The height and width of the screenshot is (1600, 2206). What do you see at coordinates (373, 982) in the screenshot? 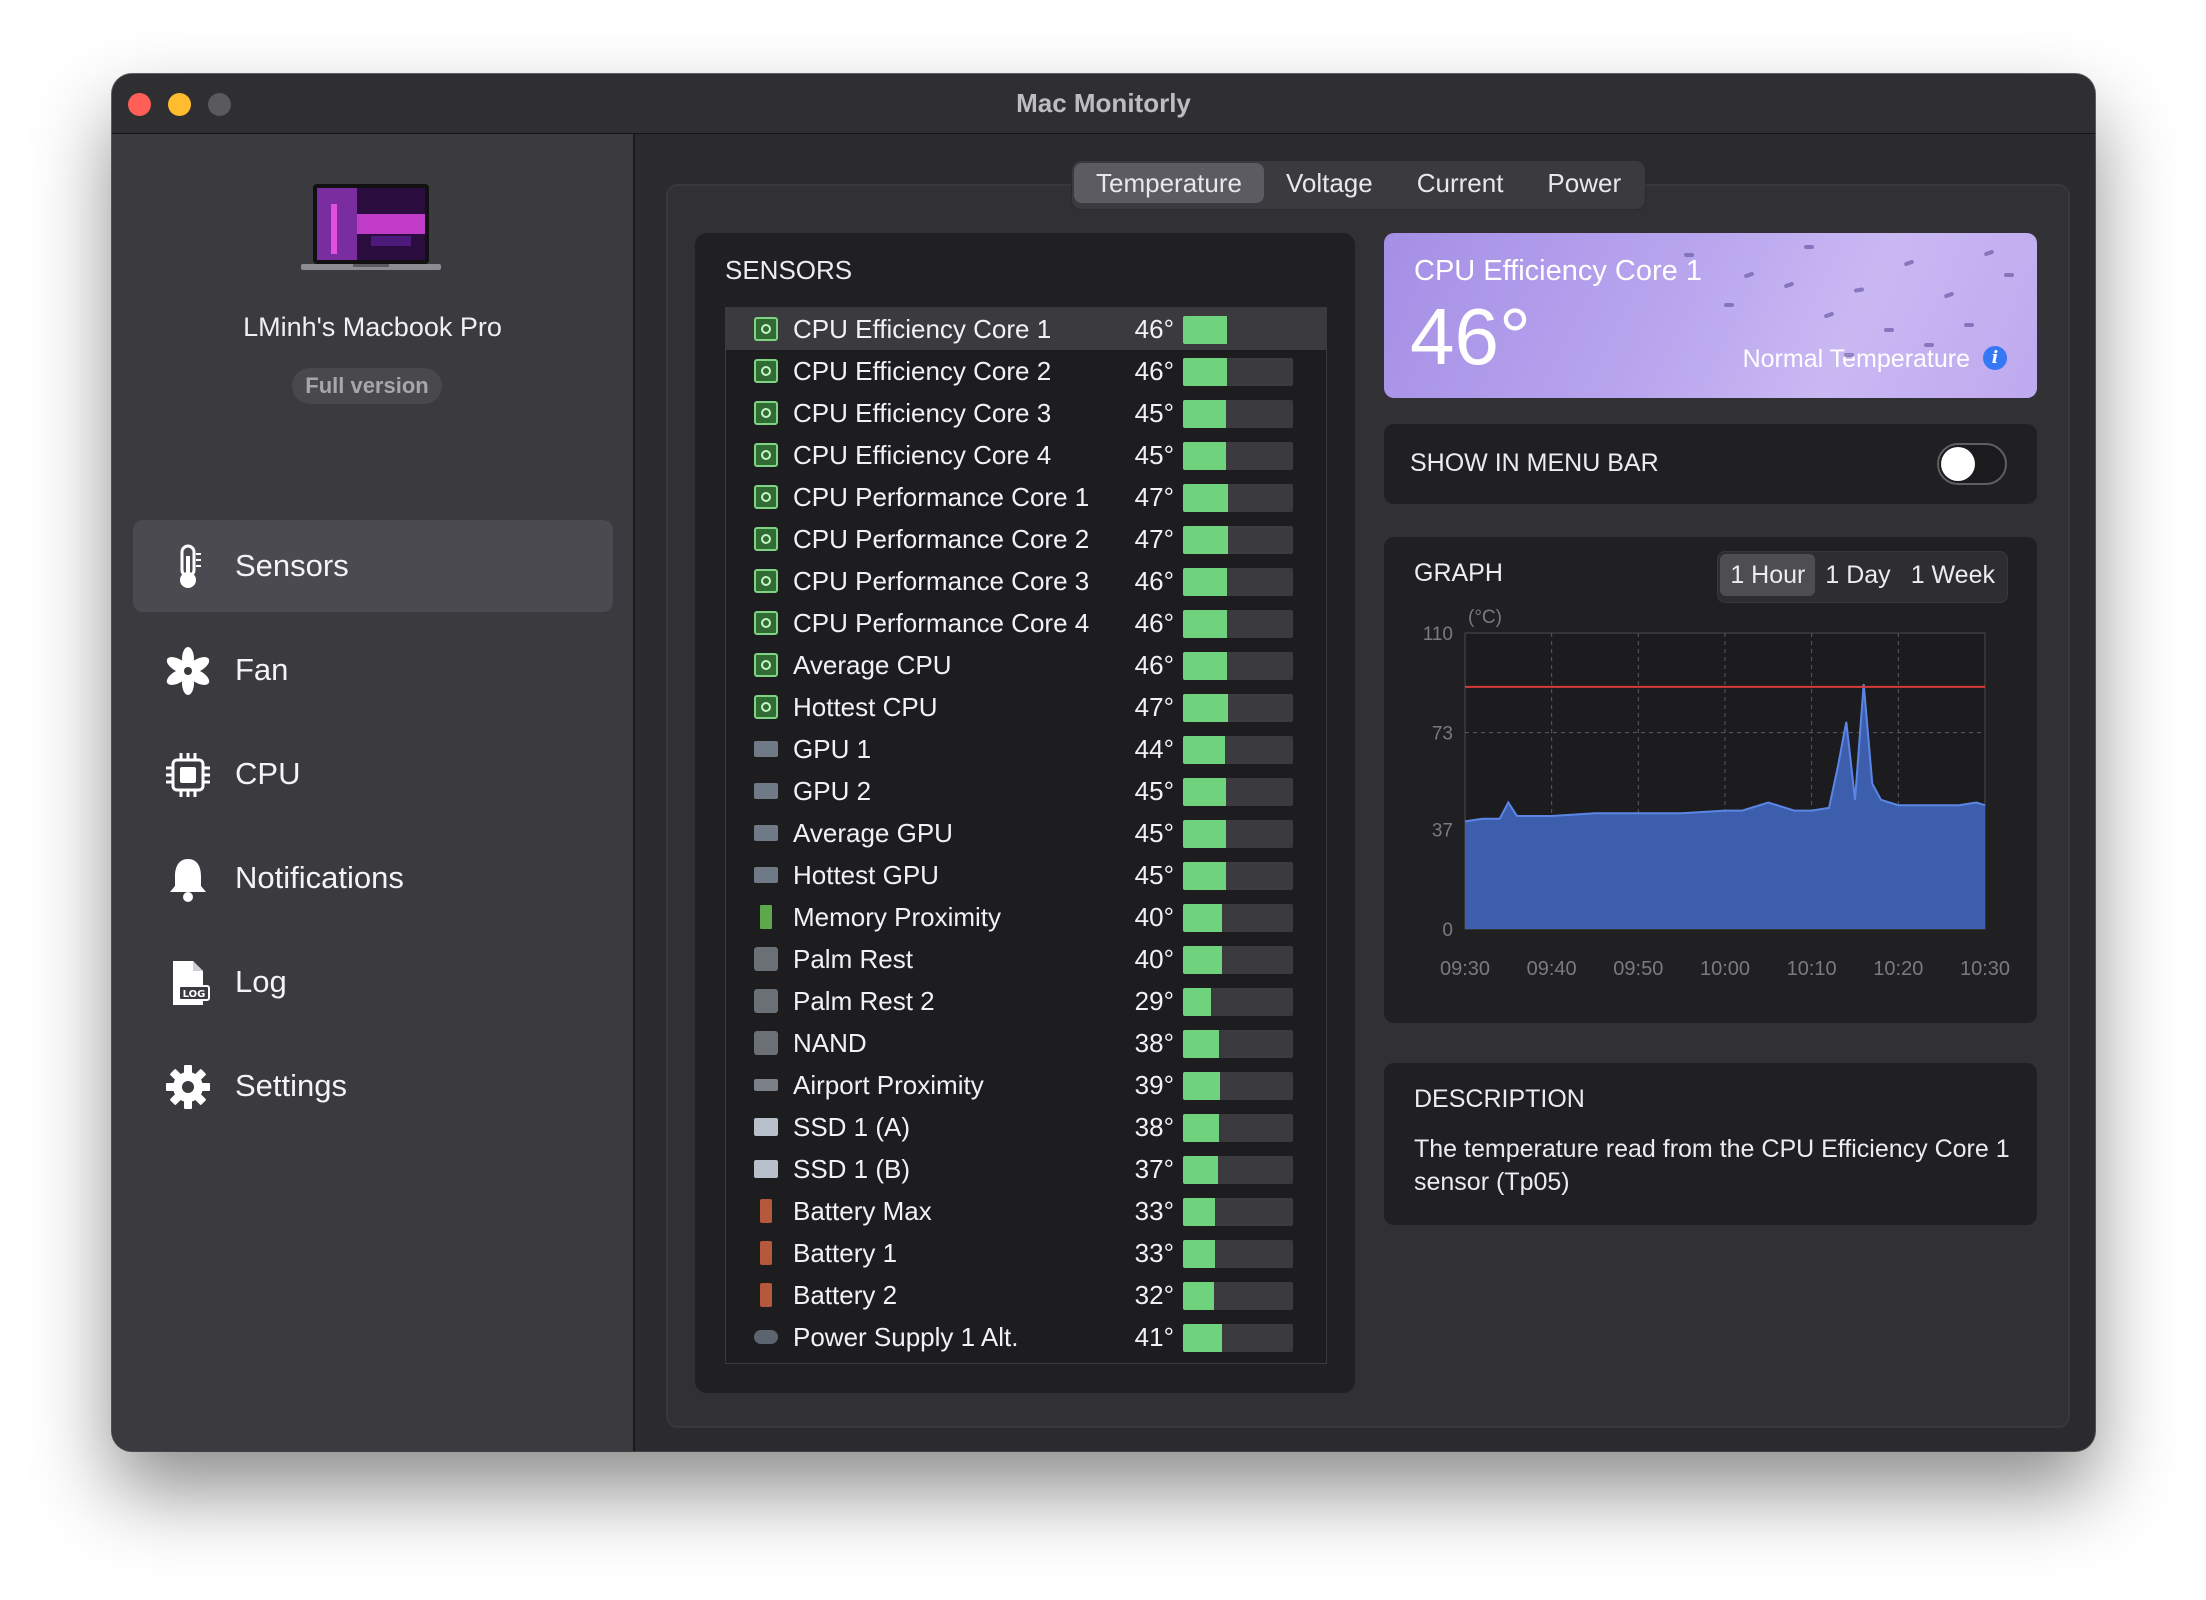
I see `sidebar-item-log: LOG Log` at bounding box center [373, 982].